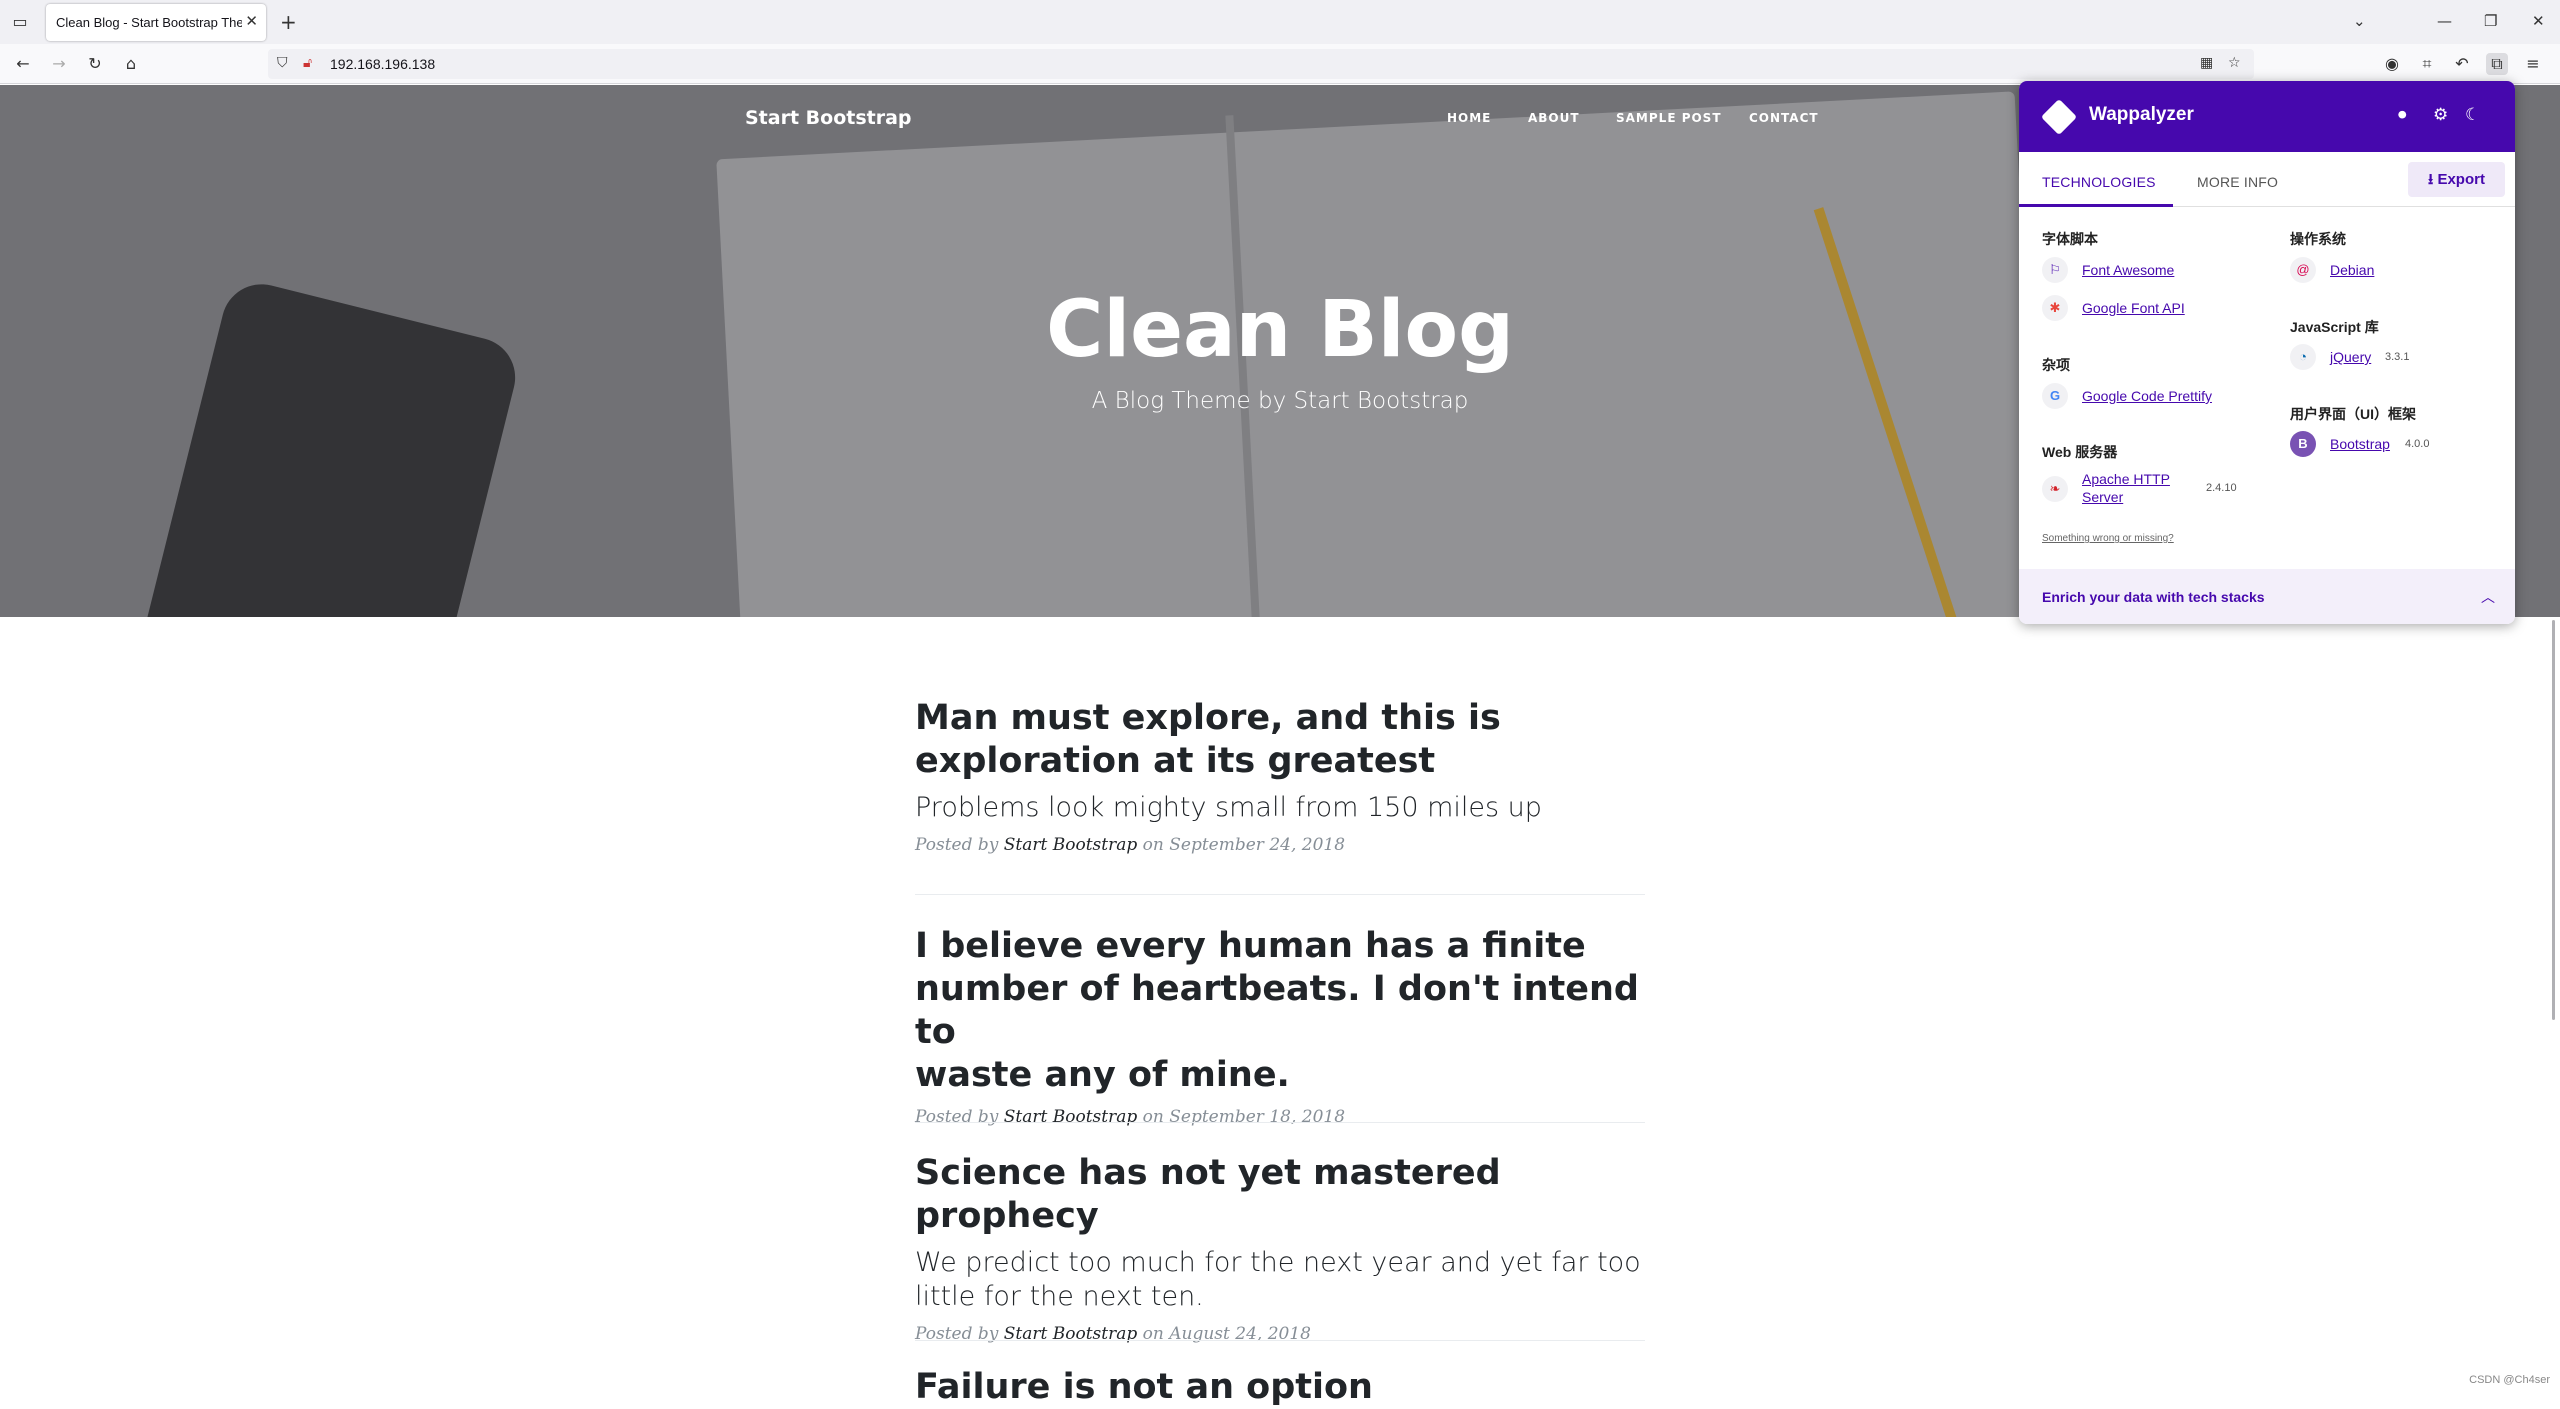 The width and height of the screenshot is (2560, 1409). Describe the element at coordinates (2234, 63) in the screenshot. I see `bookmark-star-icon: ☆` at that location.